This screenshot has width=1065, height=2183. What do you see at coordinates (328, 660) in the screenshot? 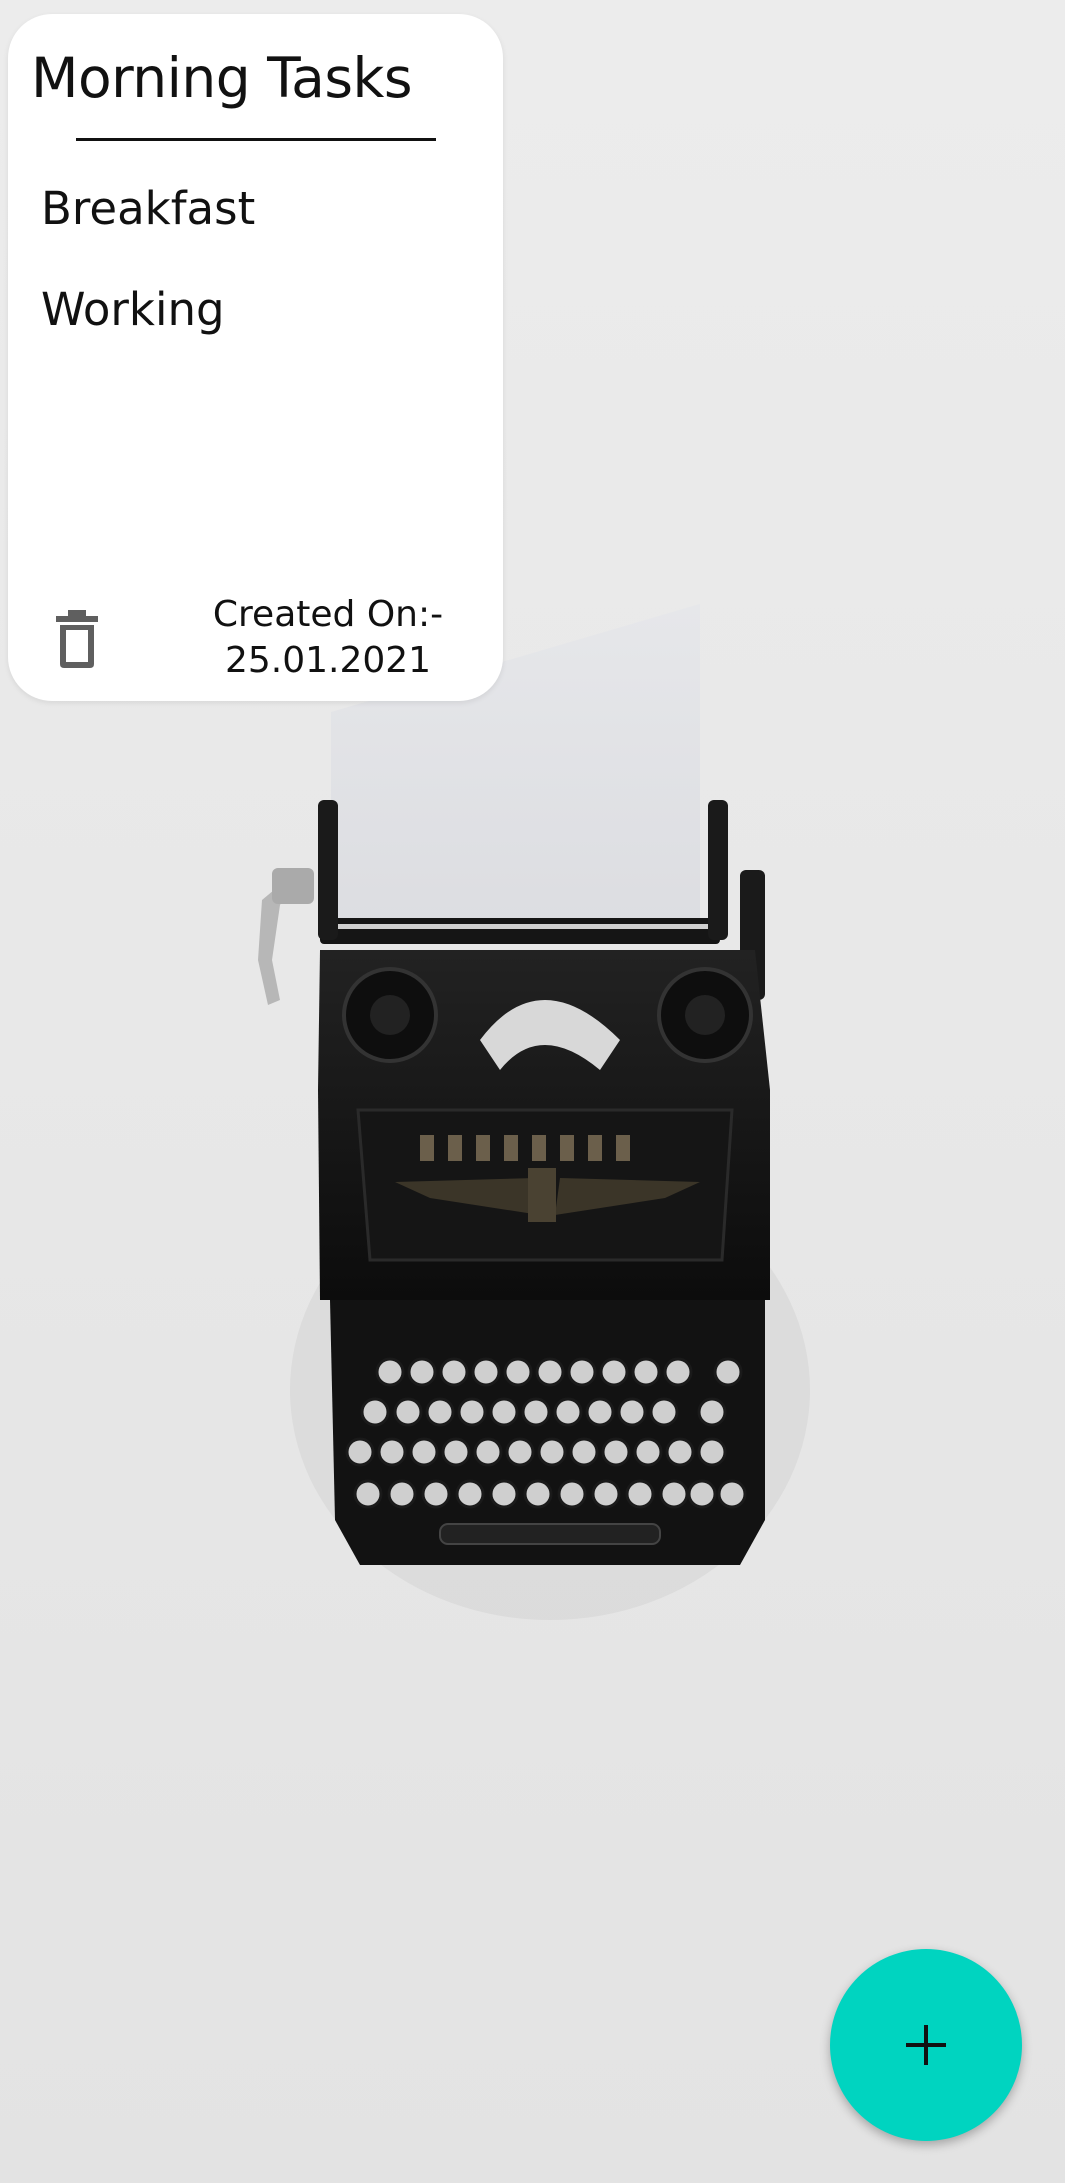
I see `created-date: 25.01.2021` at bounding box center [328, 660].